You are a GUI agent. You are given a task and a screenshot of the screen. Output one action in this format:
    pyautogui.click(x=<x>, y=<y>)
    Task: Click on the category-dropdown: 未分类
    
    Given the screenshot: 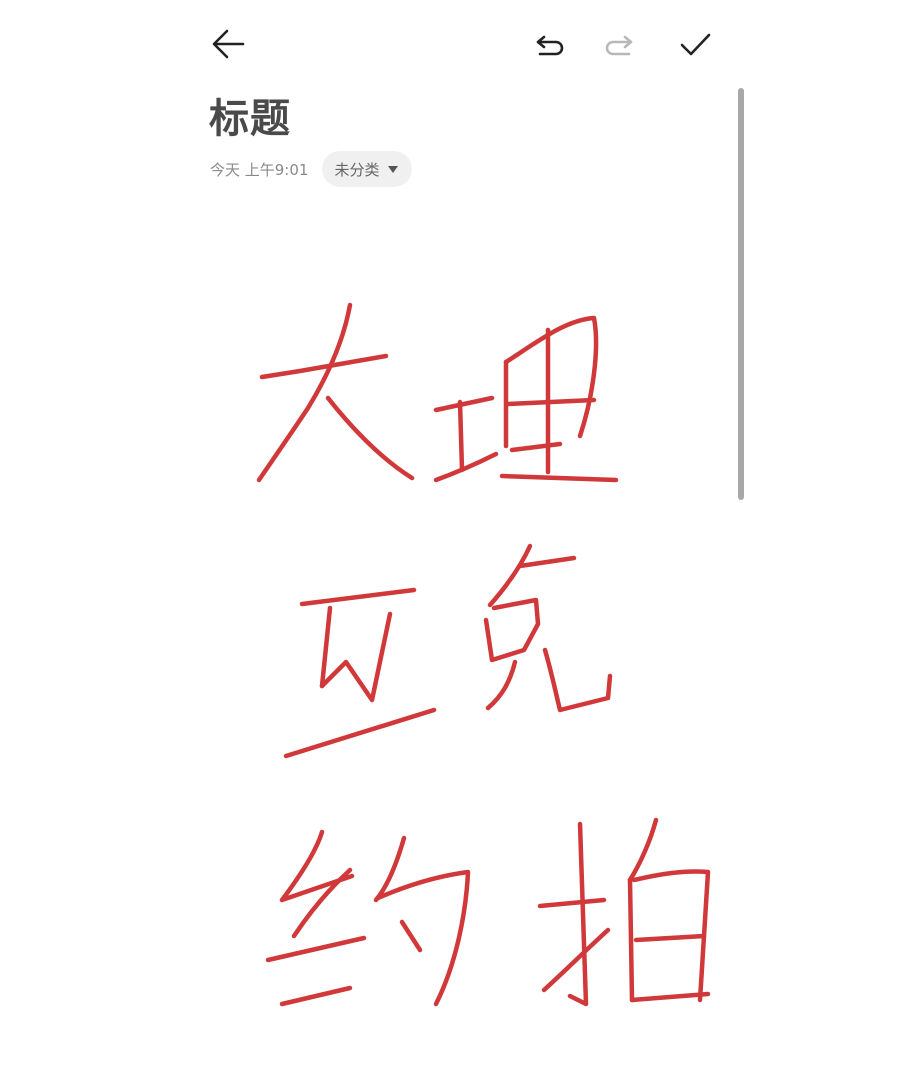 What is the action you would take?
    pyautogui.click(x=367, y=169)
    